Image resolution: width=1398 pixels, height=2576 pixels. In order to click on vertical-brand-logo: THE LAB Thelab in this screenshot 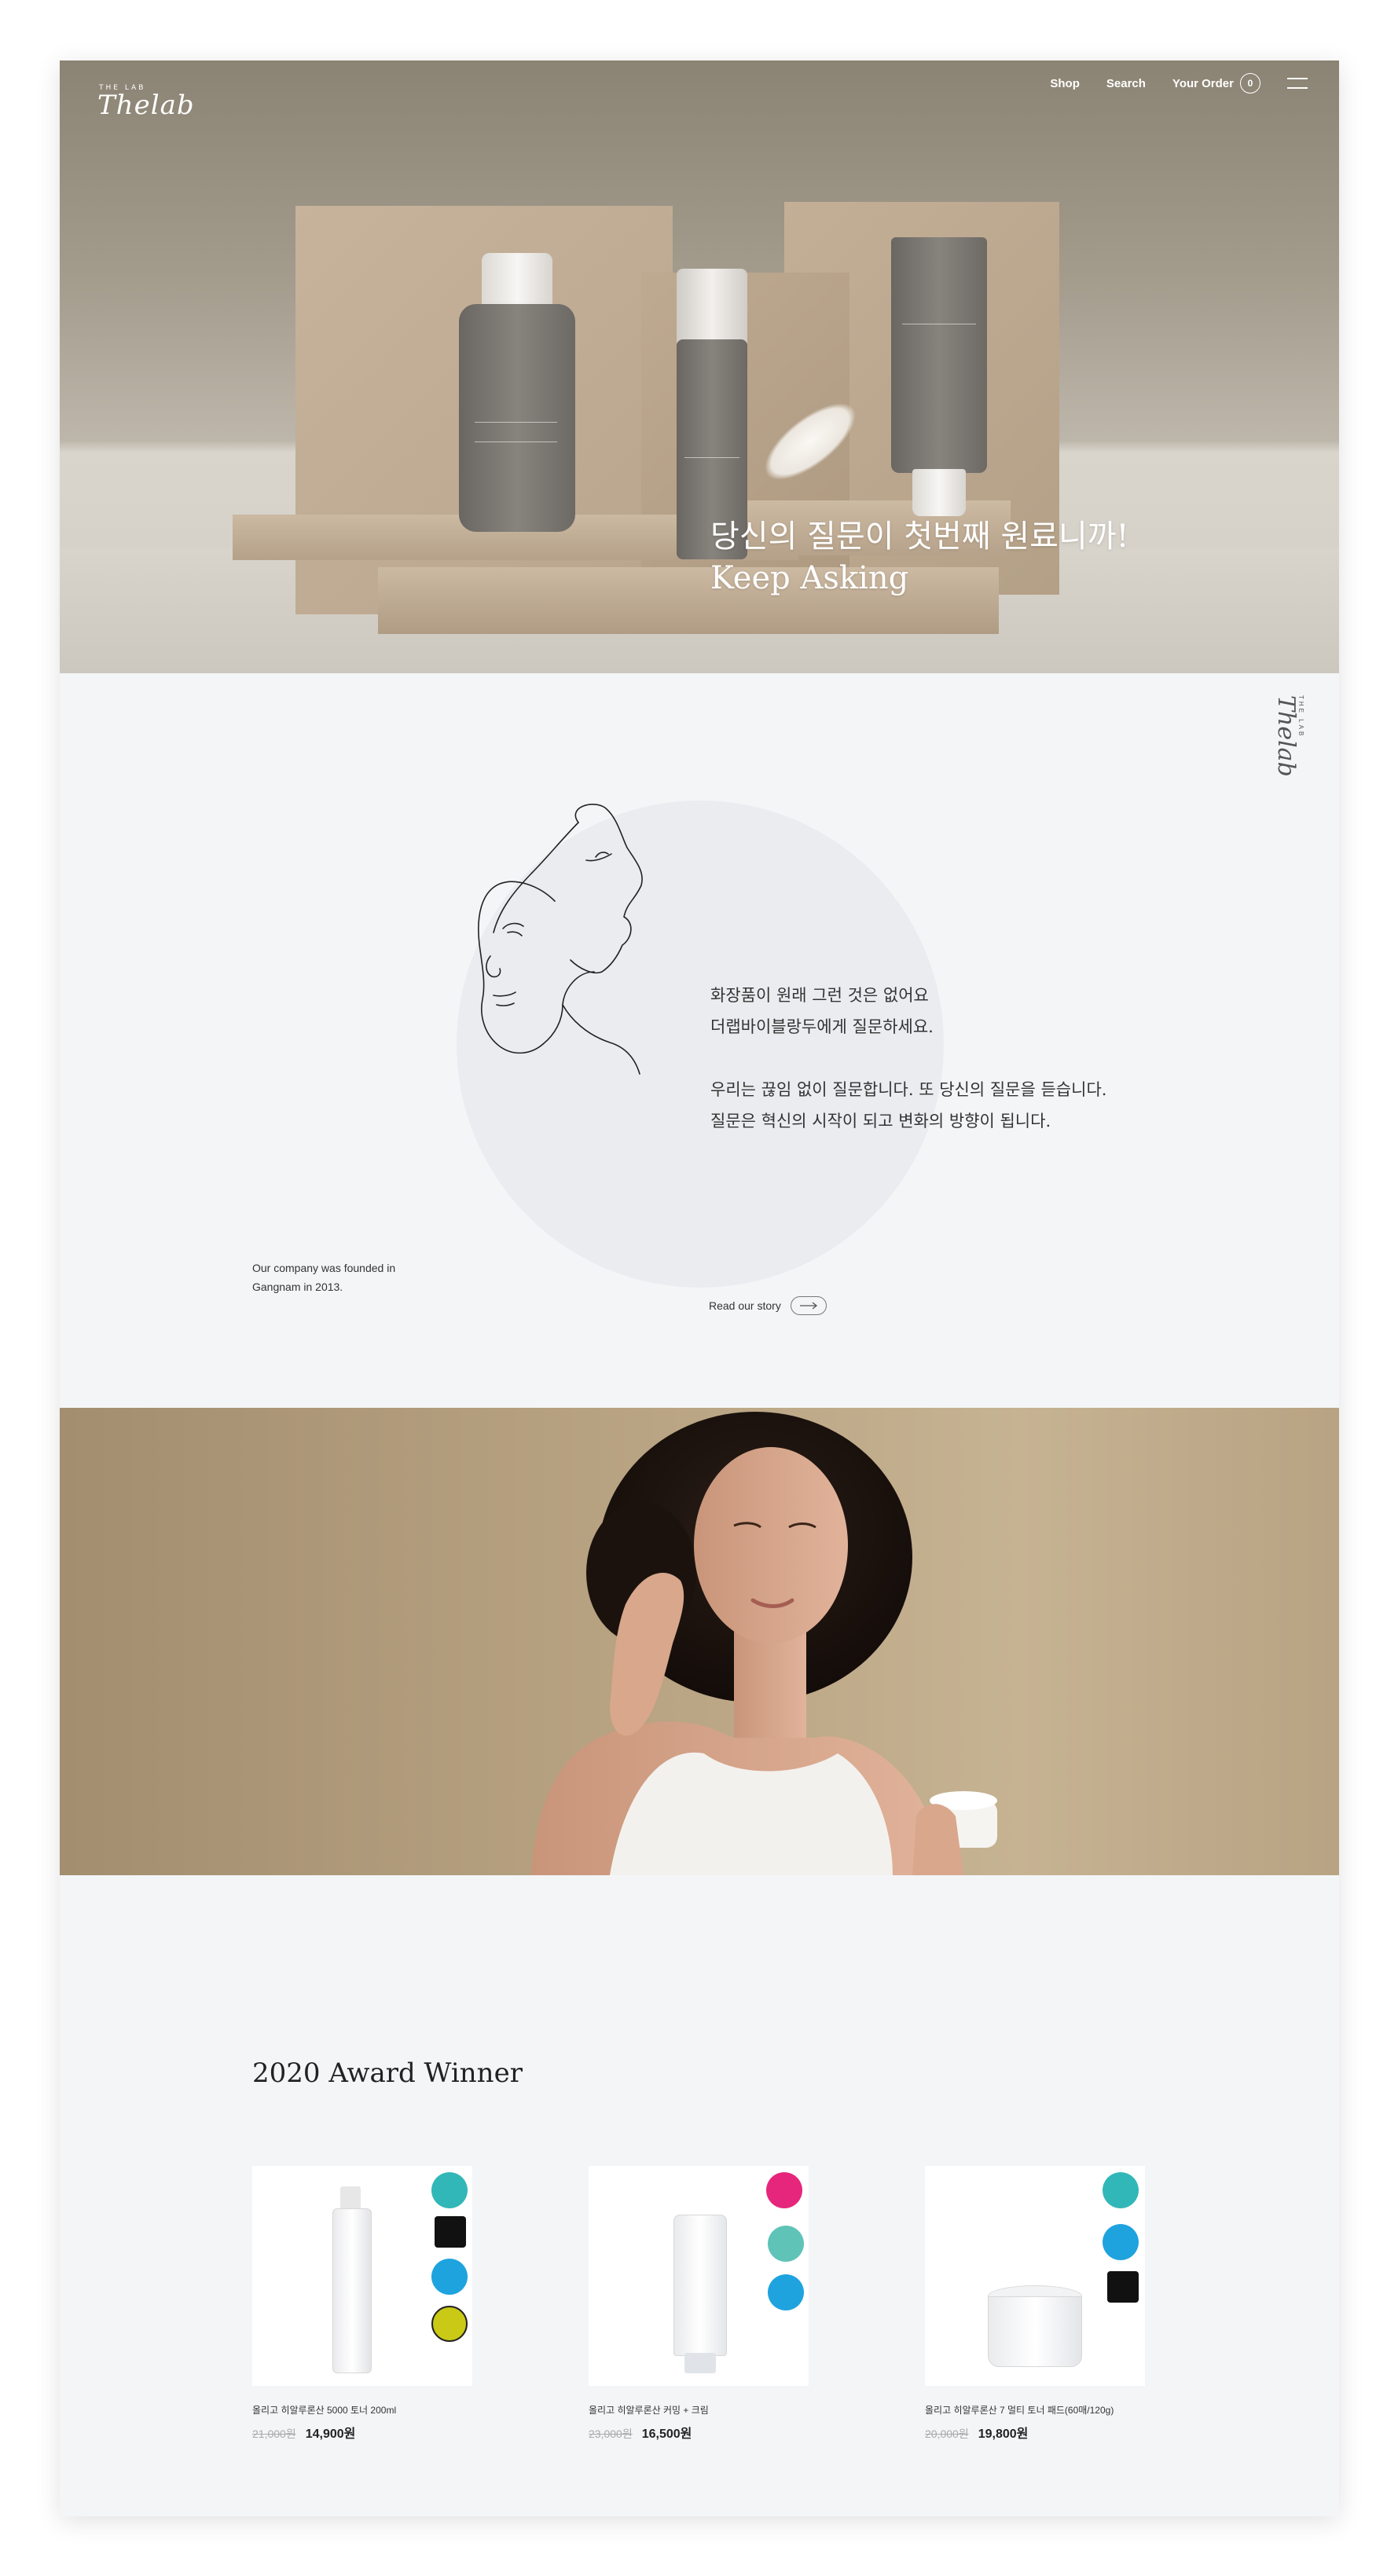, I will do `click(1290, 754)`.